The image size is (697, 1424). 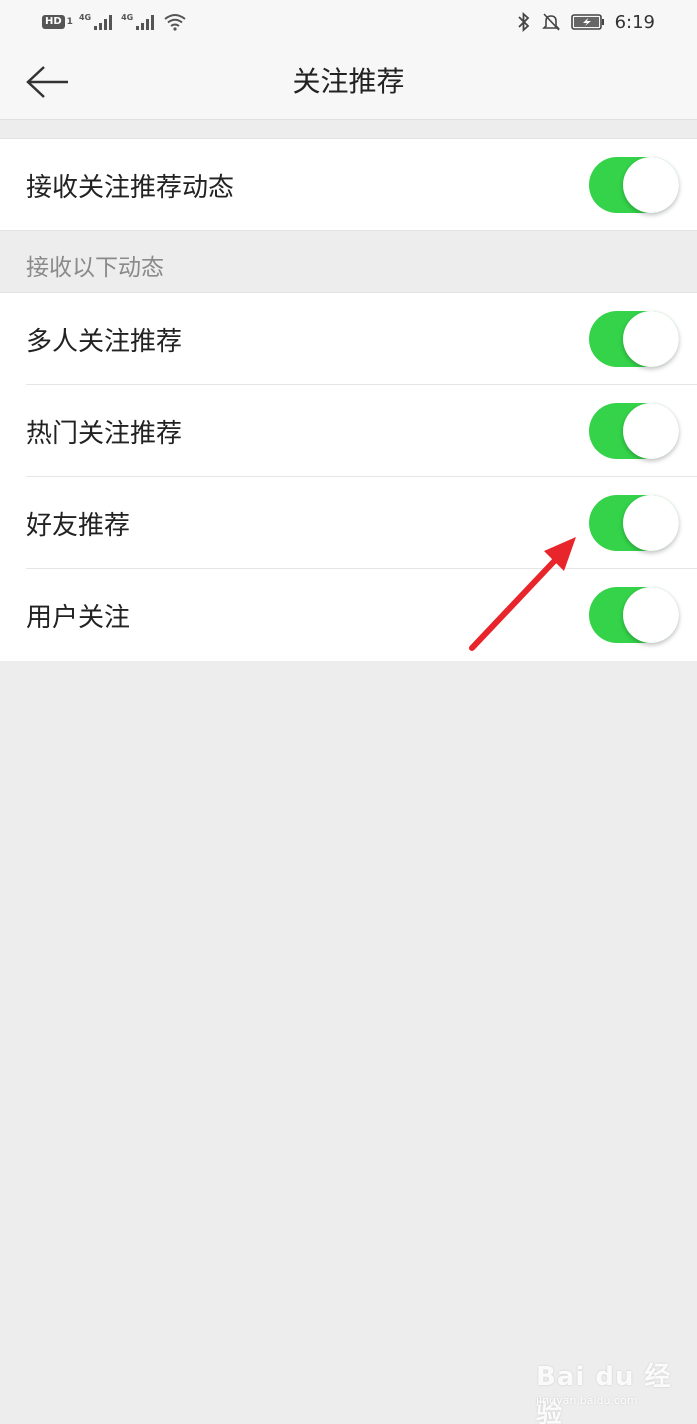 I want to click on page-title: 关注推荐, so click(x=348, y=81).